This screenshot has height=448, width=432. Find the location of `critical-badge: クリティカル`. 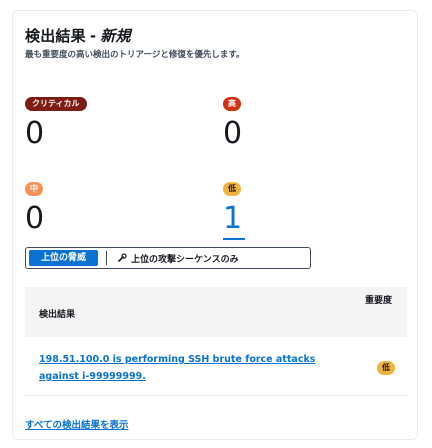

critical-badge: クリティカル is located at coordinates (56, 104).